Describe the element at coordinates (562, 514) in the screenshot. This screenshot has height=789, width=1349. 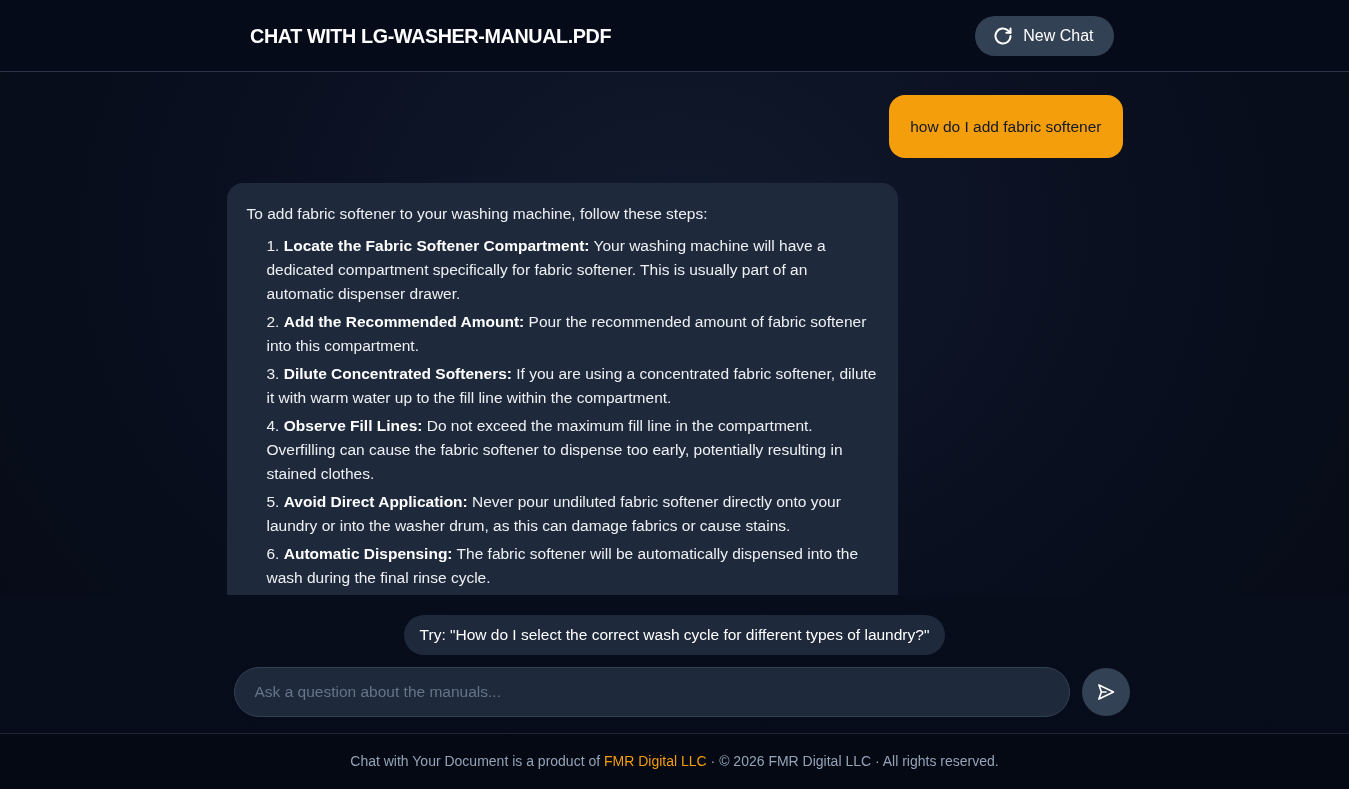
I see `answer-step: 5. Avoid Direct Application: Never pour undiluted fabric softener directly onto your laundry or into the washer drum, as this can damage fabrics or cause stains.` at that location.